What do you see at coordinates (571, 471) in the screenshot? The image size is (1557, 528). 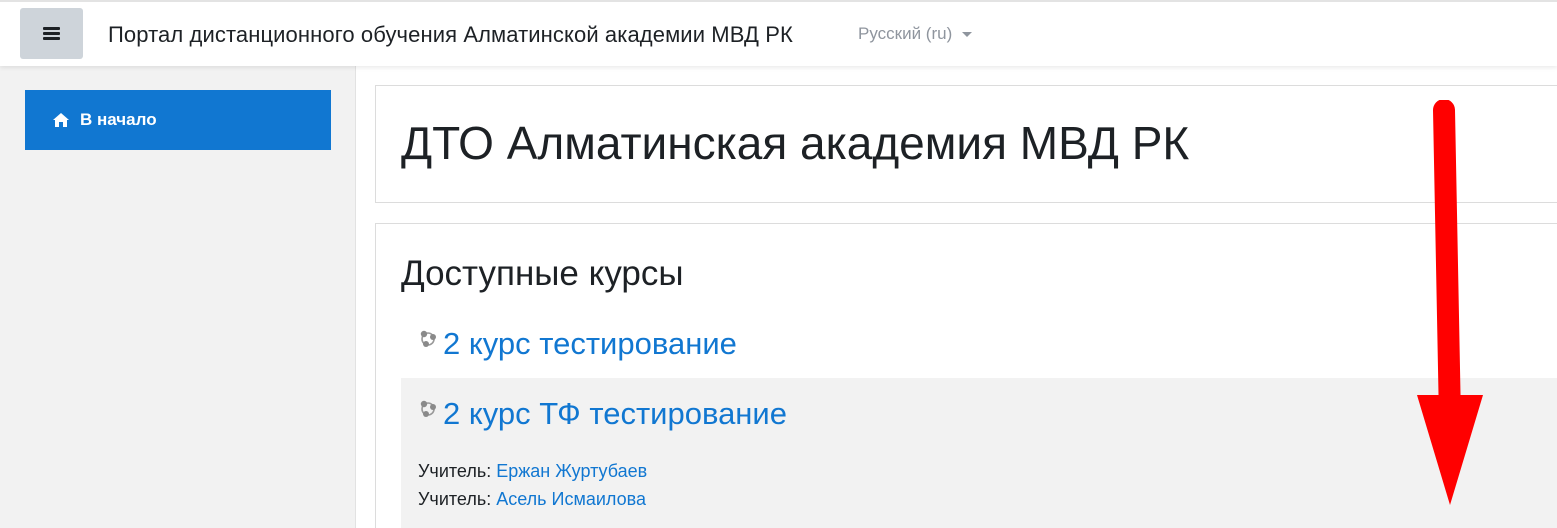 I see `teacher-link: Ержан Журтубаев` at bounding box center [571, 471].